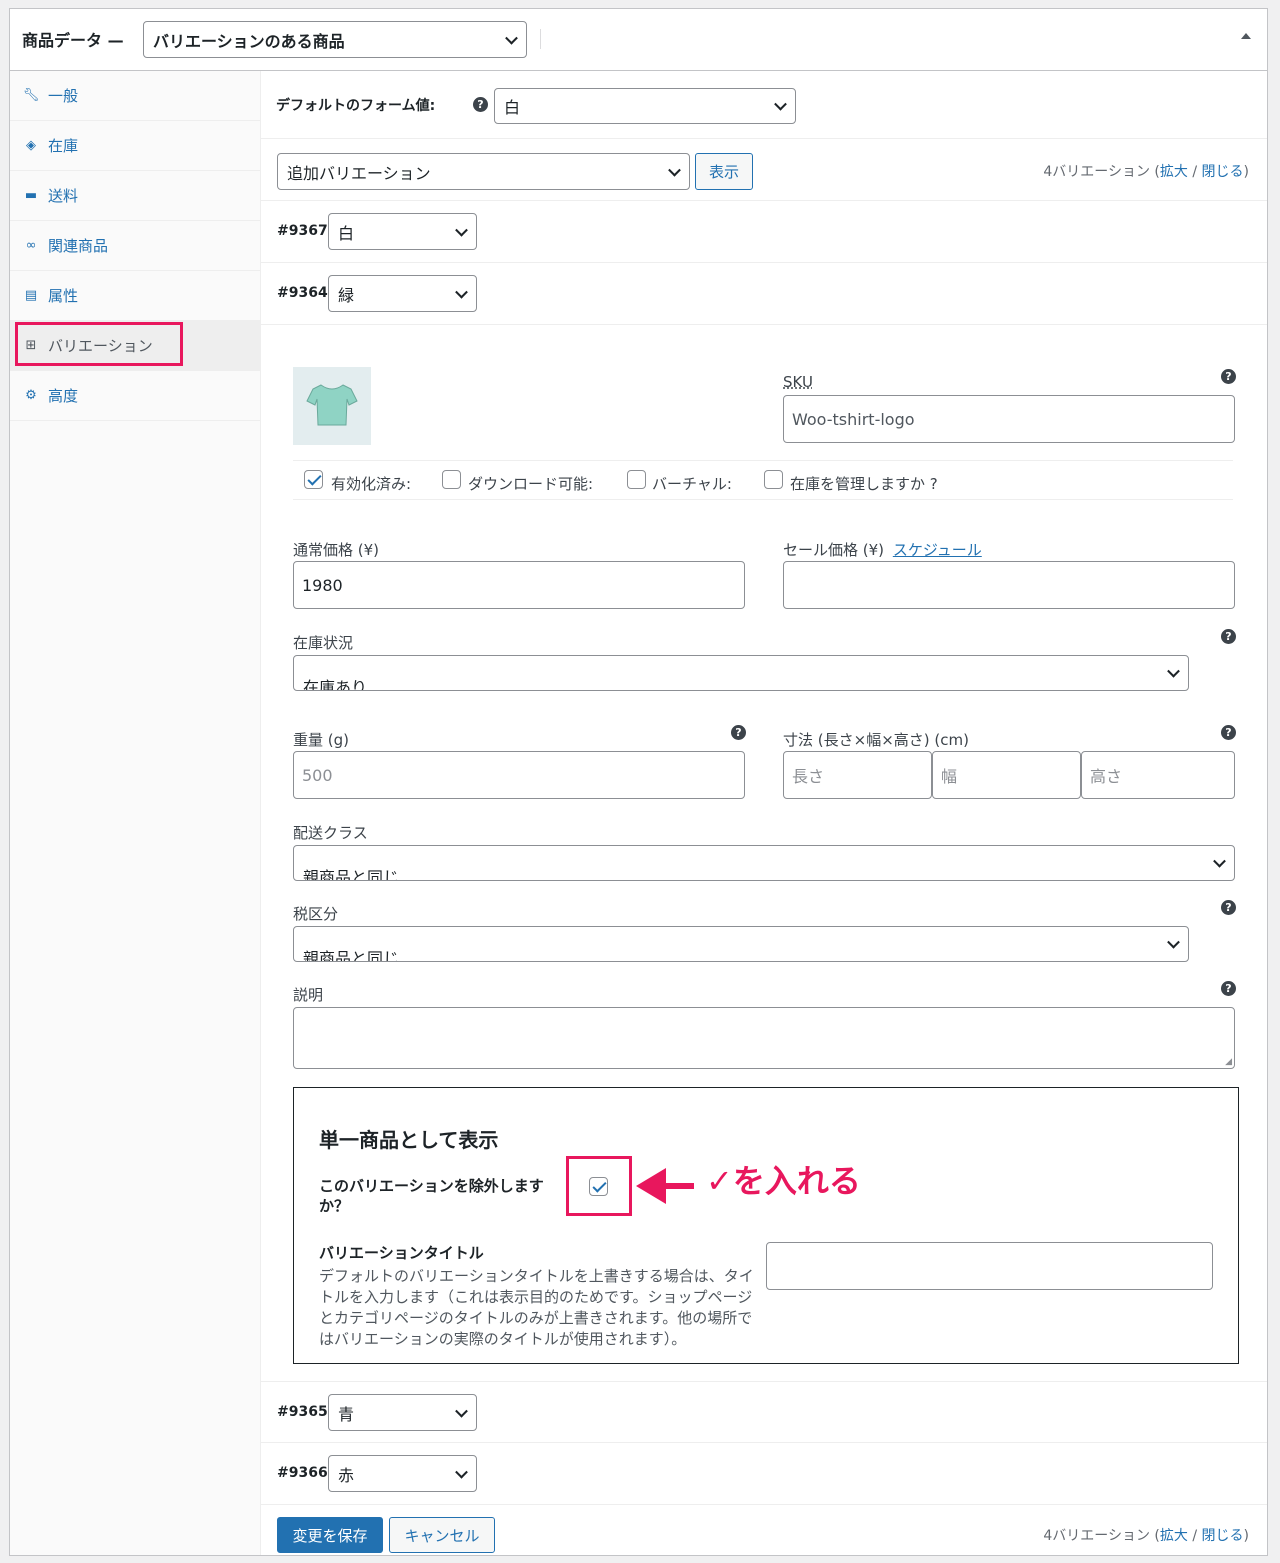 Image resolution: width=1280 pixels, height=1563 pixels. I want to click on tax-class-value: 親商品と同じ, so click(351, 955).